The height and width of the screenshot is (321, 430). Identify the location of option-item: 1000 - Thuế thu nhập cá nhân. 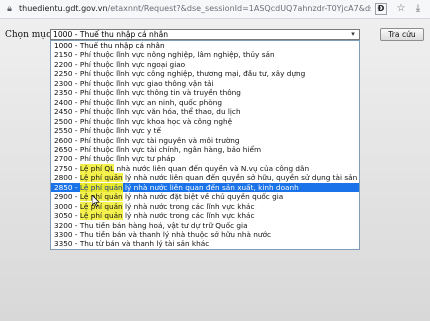
(205, 46).